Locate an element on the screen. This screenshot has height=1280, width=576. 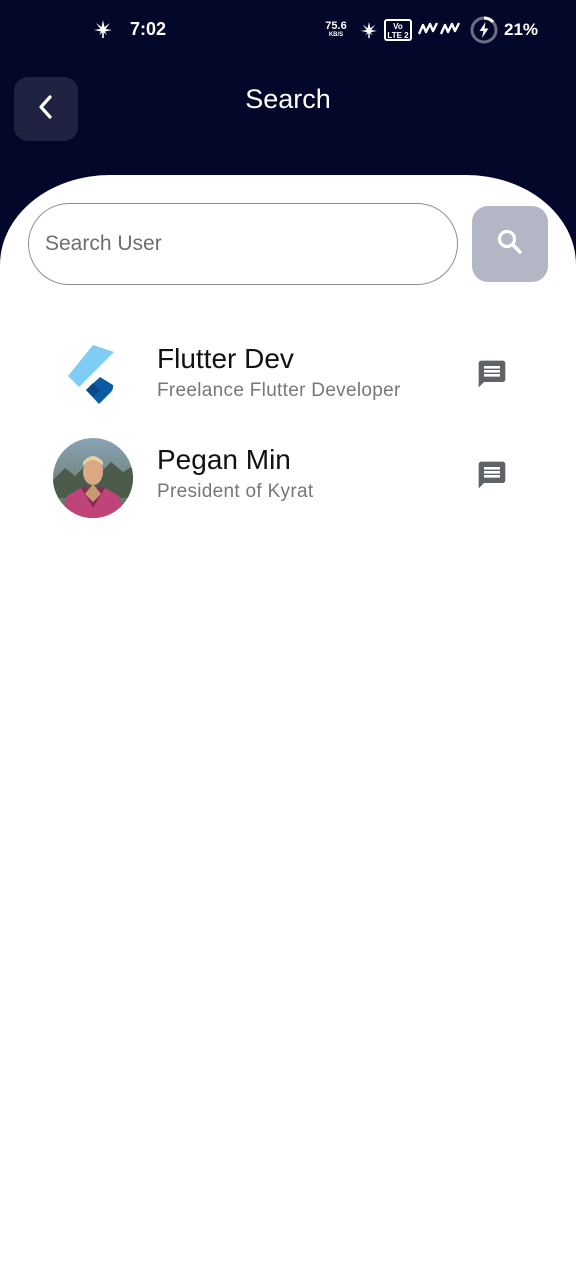
volte-label-top: Vo is located at coordinates (398, 26).